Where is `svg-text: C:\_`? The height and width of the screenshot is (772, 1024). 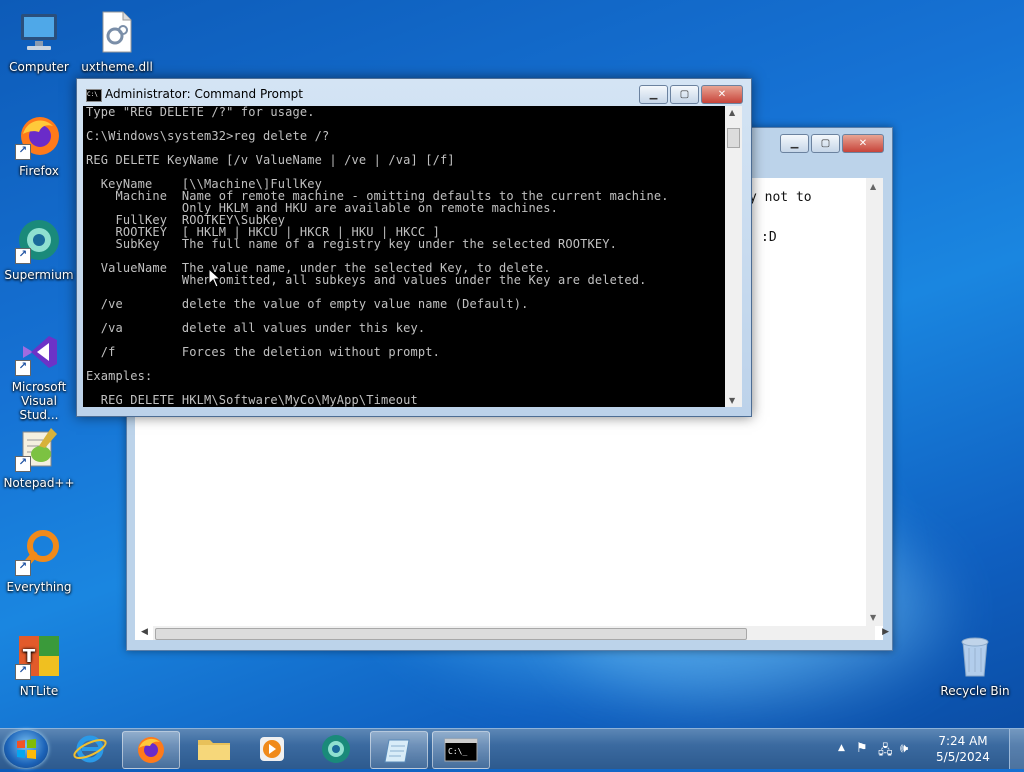 svg-text: C:\_ is located at coordinates (457, 751).